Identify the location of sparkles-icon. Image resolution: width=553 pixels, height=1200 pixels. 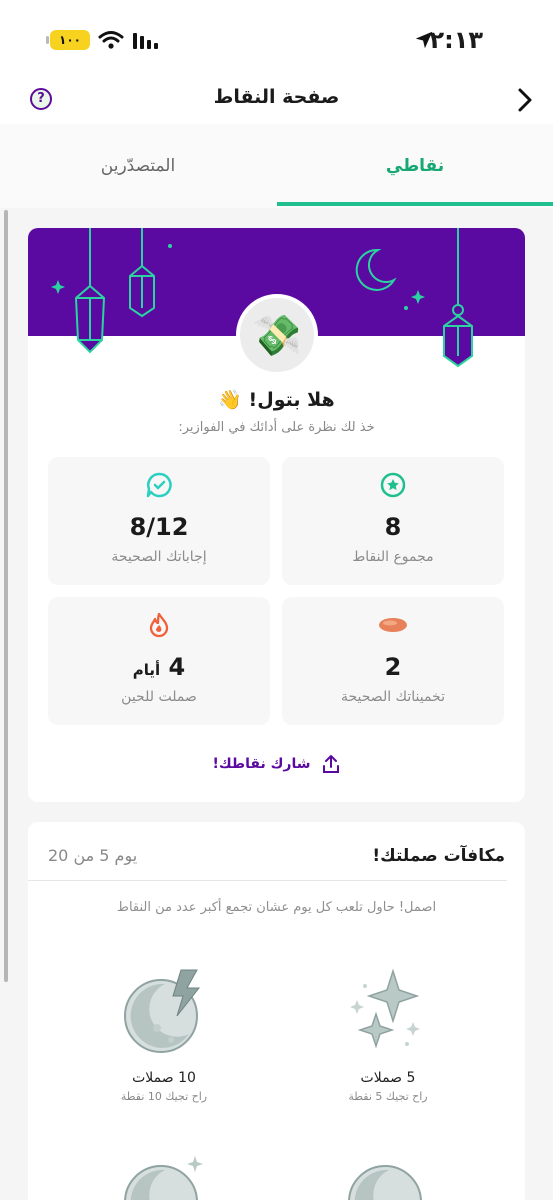
(385, 1008).